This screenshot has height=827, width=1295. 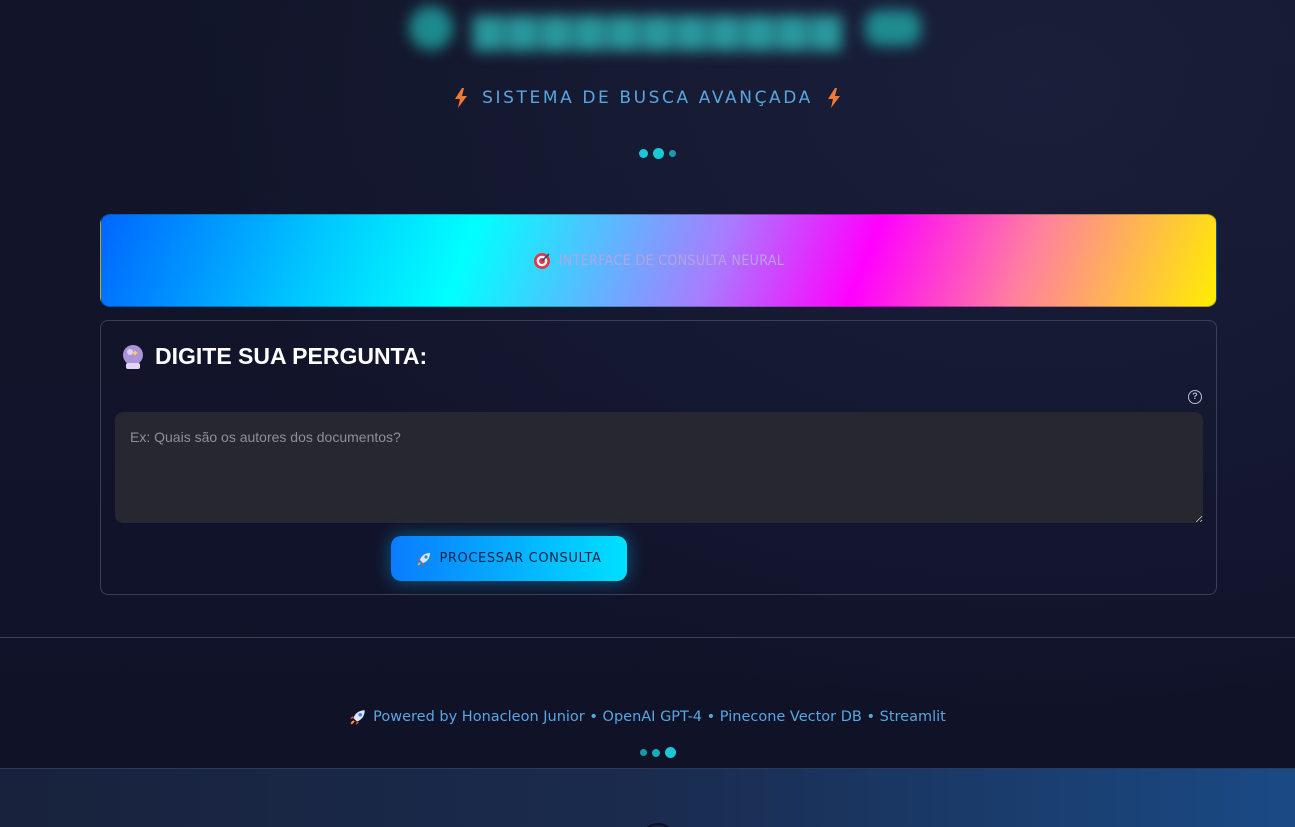 I want to click on loading-dots-bottom, so click(x=658, y=752).